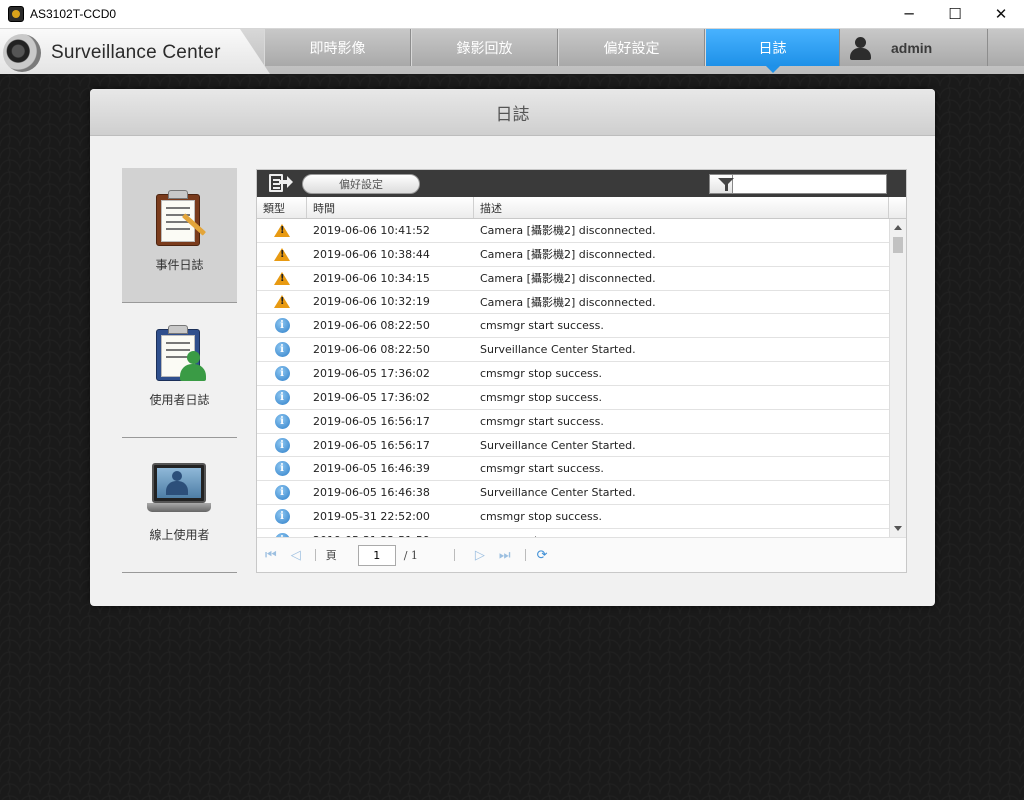 The image size is (1024, 800). Describe the element at coordinates (581, 554) in the screenshot. I see `pagination-bar: ⏮ ◁ 頁 / 1 ▷ ⏭ ⟳` at that location.